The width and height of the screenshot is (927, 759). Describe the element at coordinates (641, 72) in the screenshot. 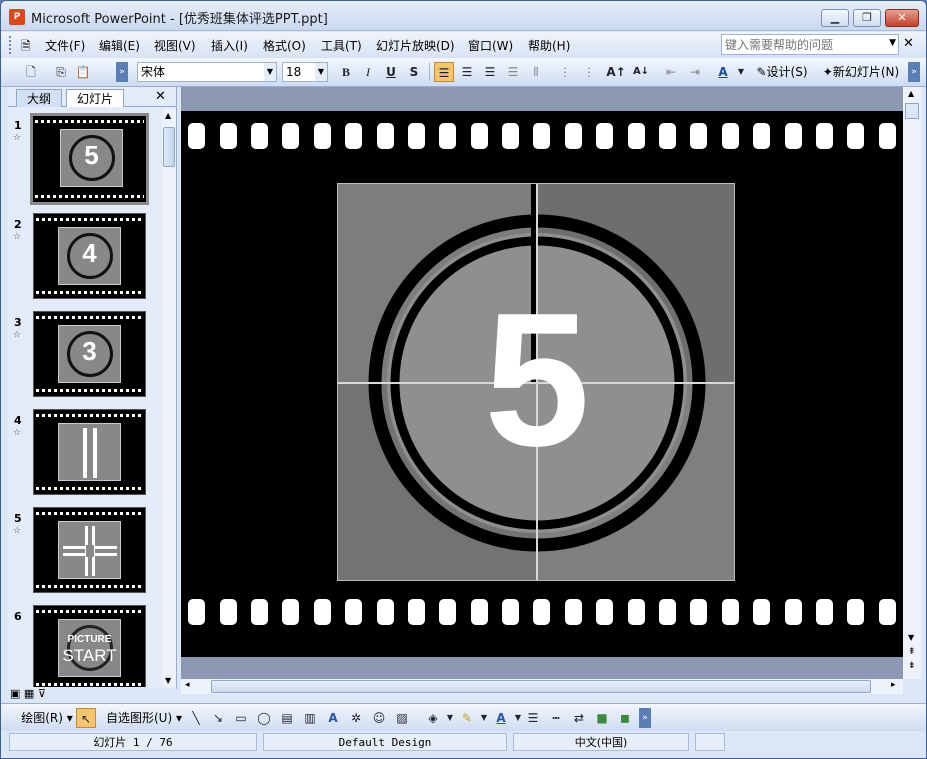

I see `decrease-font-icon: A↓` at that location.